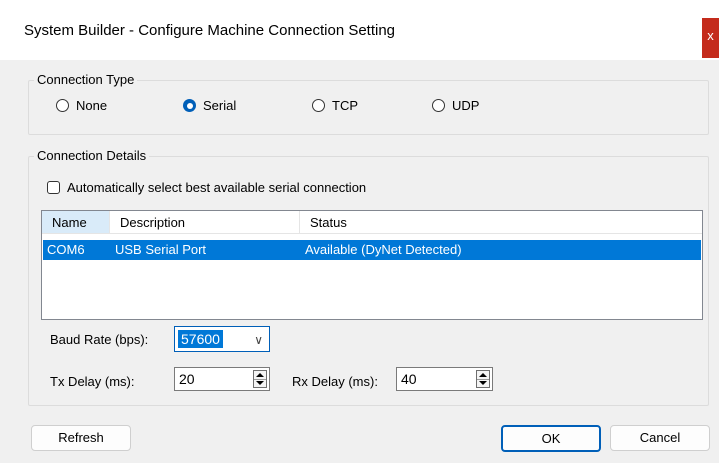  What do you see at coordinates (222, 379) in the screenshot?
I see `tx-delay-spinner: 20` at bounding box center [222, 379].